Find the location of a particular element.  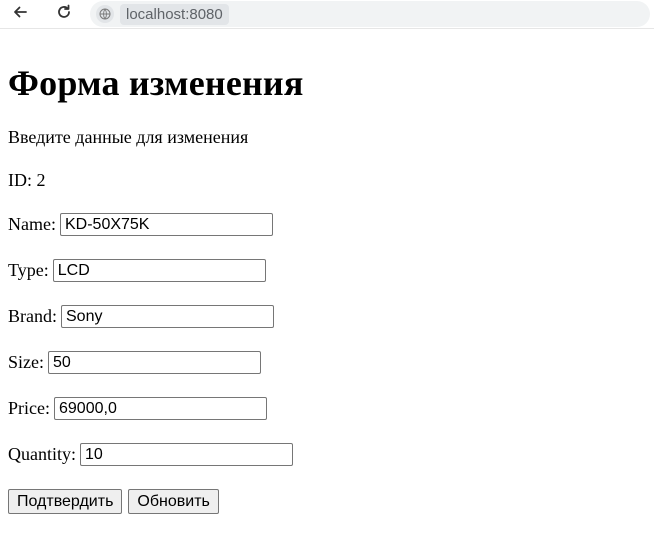

reload-icon is located at coordinates (64, 14).